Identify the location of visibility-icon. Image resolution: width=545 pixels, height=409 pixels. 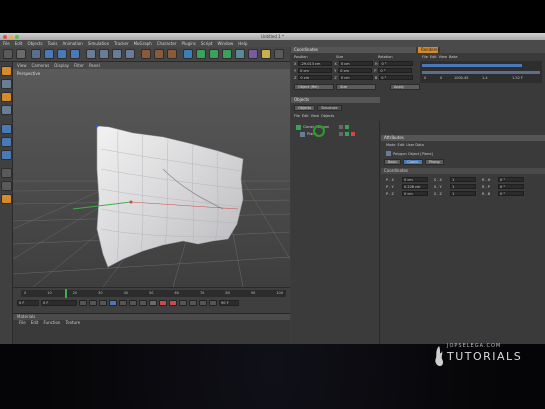
(341, 127).